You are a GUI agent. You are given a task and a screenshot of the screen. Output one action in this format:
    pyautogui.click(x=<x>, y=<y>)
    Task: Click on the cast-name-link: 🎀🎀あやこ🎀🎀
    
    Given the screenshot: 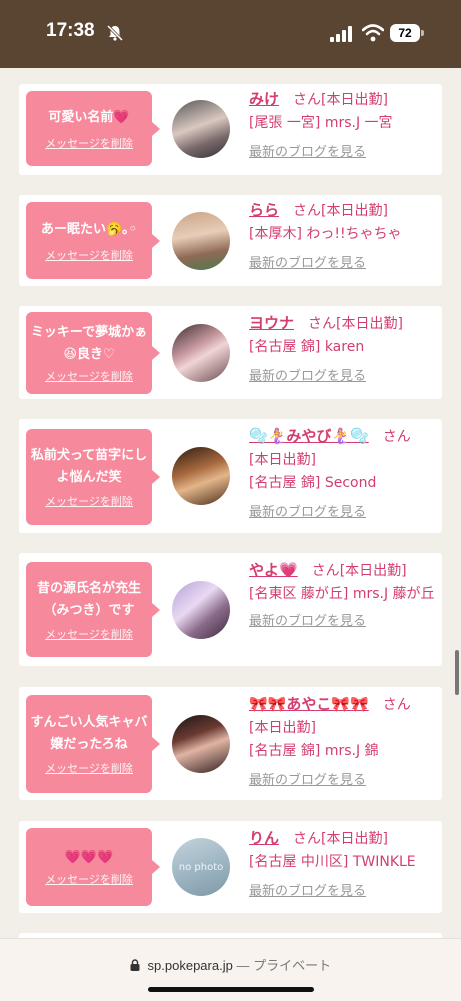 What is the action you would take?
    pyautogui.click(x=309, y=704)
    